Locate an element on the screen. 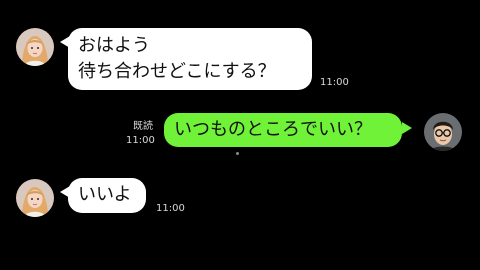 Image resolution: width=480 pixels, height=270 pixels. decorative-dot is located at coordinates (237, 153).